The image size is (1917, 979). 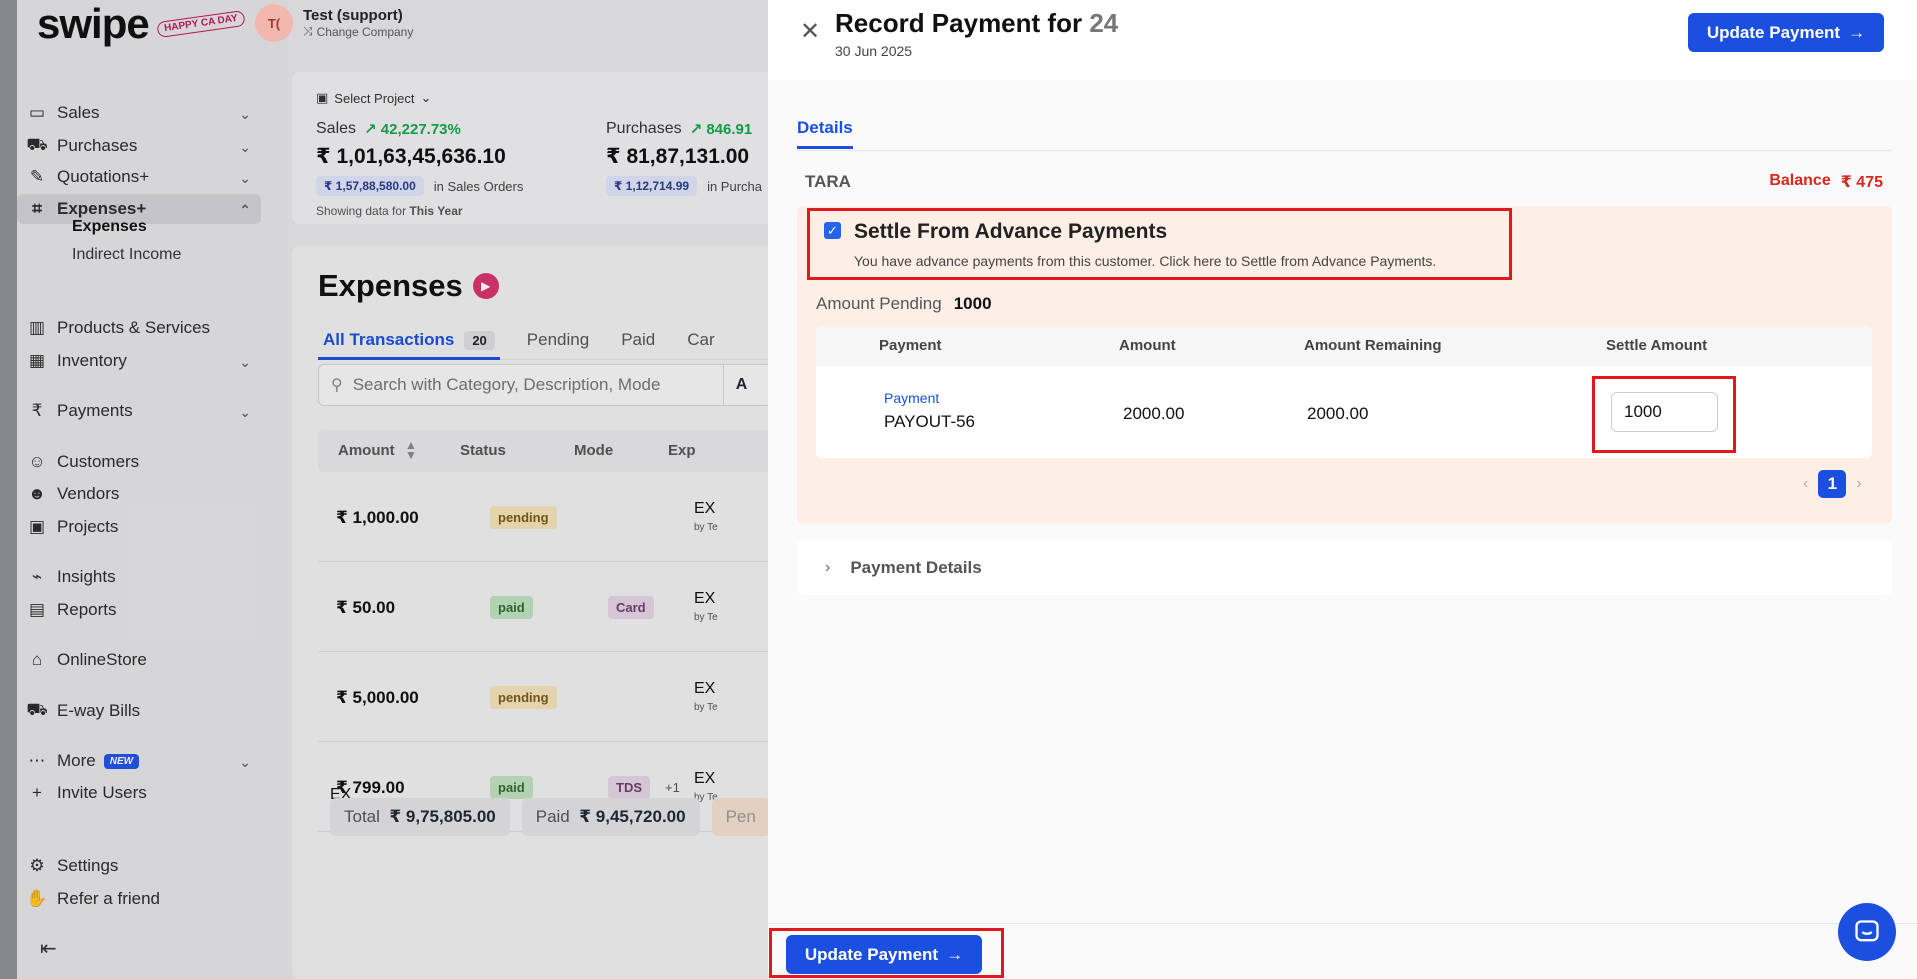 What do you see at coordinates (911, 398) in the screenshot?
I see `payment-type-link: Payment` at bounding box center [911, 398].